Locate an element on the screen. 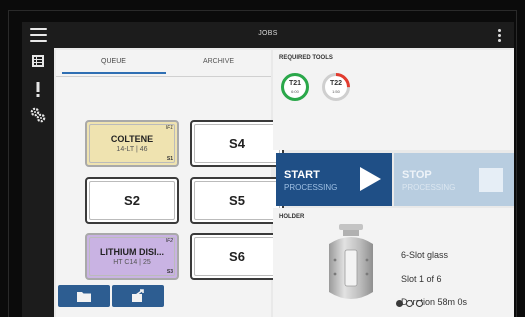  required-tools-panel: REQUIRED TOOLS T21 6:00 T22 1:50 is located at coordinates (393, 100).